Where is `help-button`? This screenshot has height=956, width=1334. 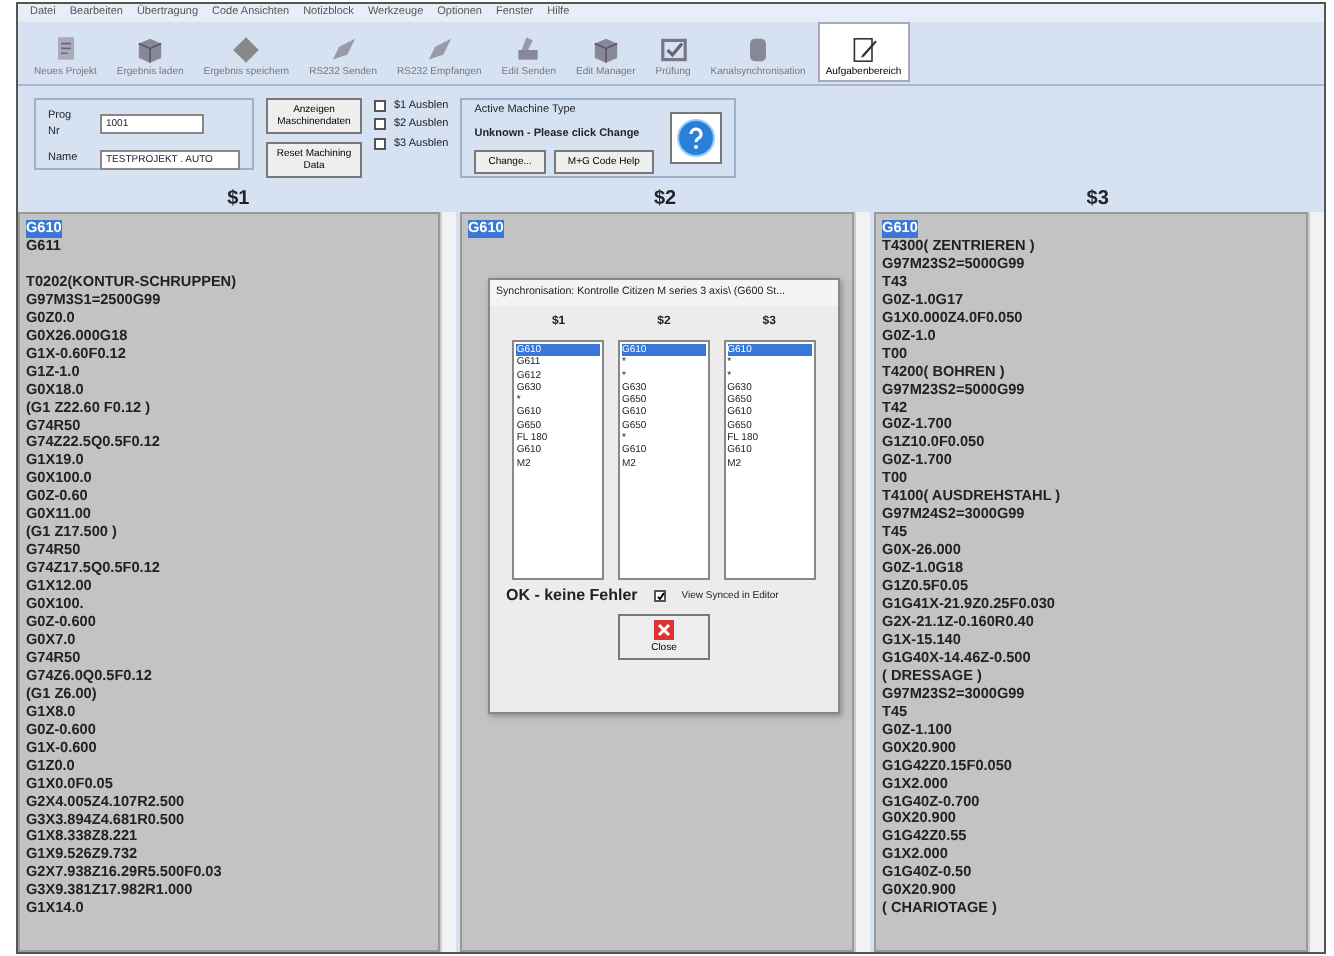 help-button is located at coordinates (695, 138).